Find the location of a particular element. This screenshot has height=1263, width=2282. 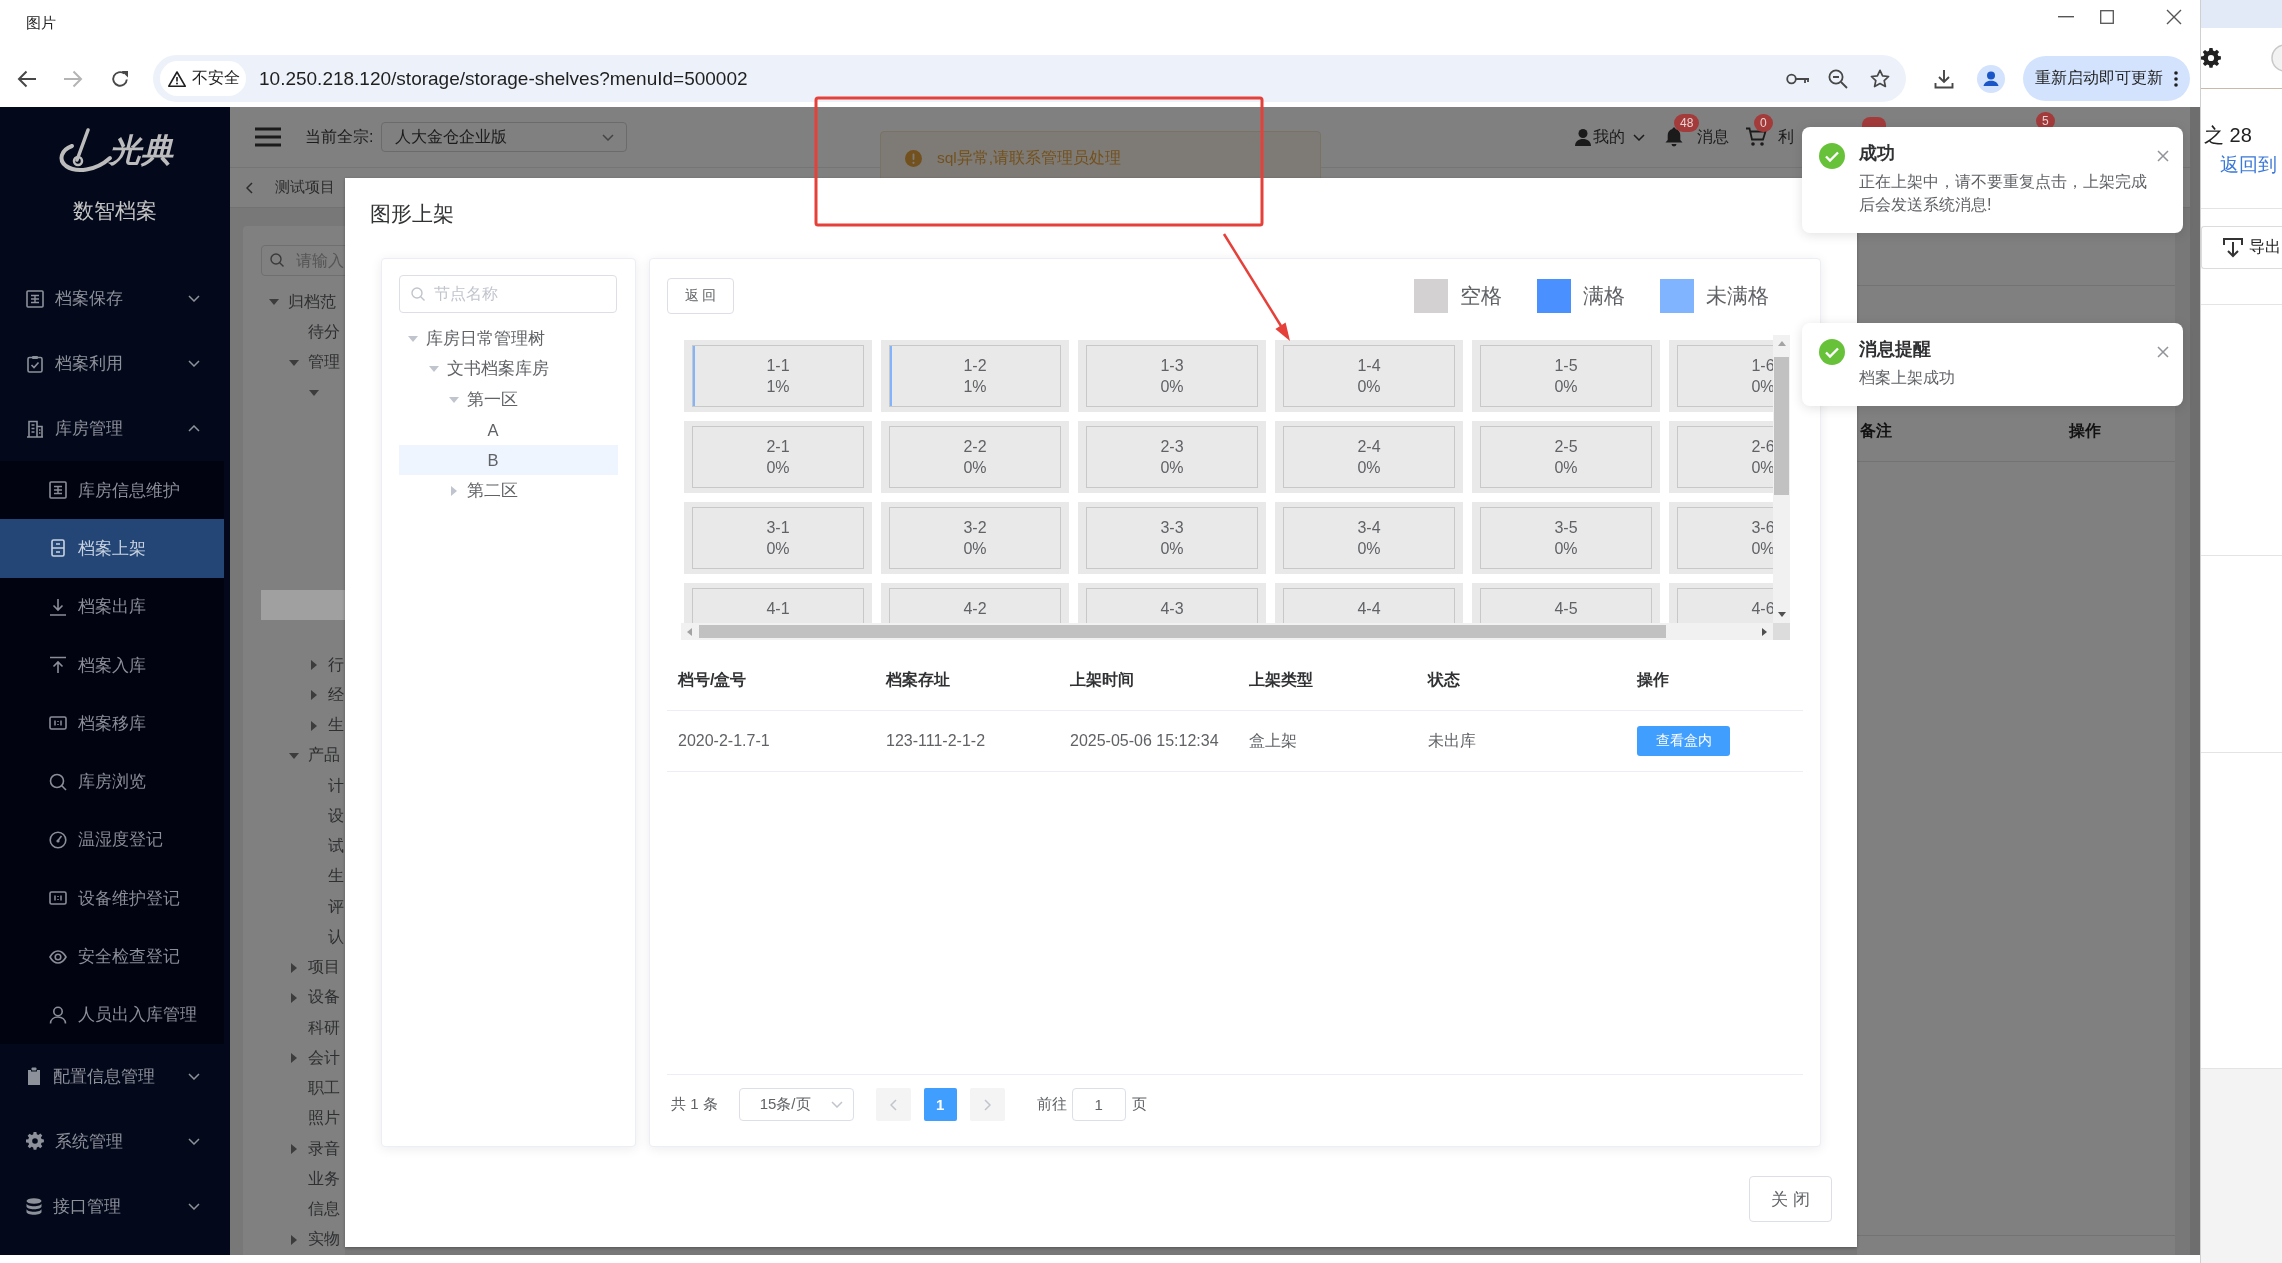

sidebar-item: 库房管理 is located at coordinates (115, 428).